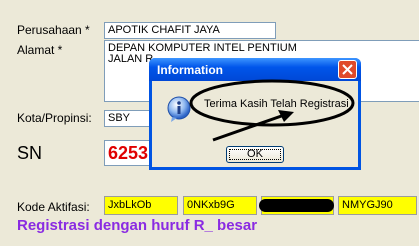 Image resolution: width=419 pixels, height=246 pixels. Describe the element at coordinates (296, 205) in the screenshot. I see `redaction-mark` at that location.